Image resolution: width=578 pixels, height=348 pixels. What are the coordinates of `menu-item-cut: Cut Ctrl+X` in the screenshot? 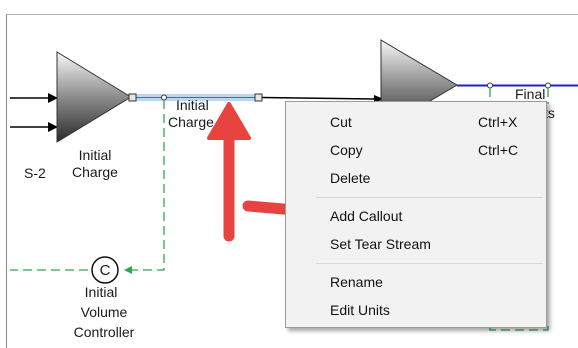 It's located at (416, 122).